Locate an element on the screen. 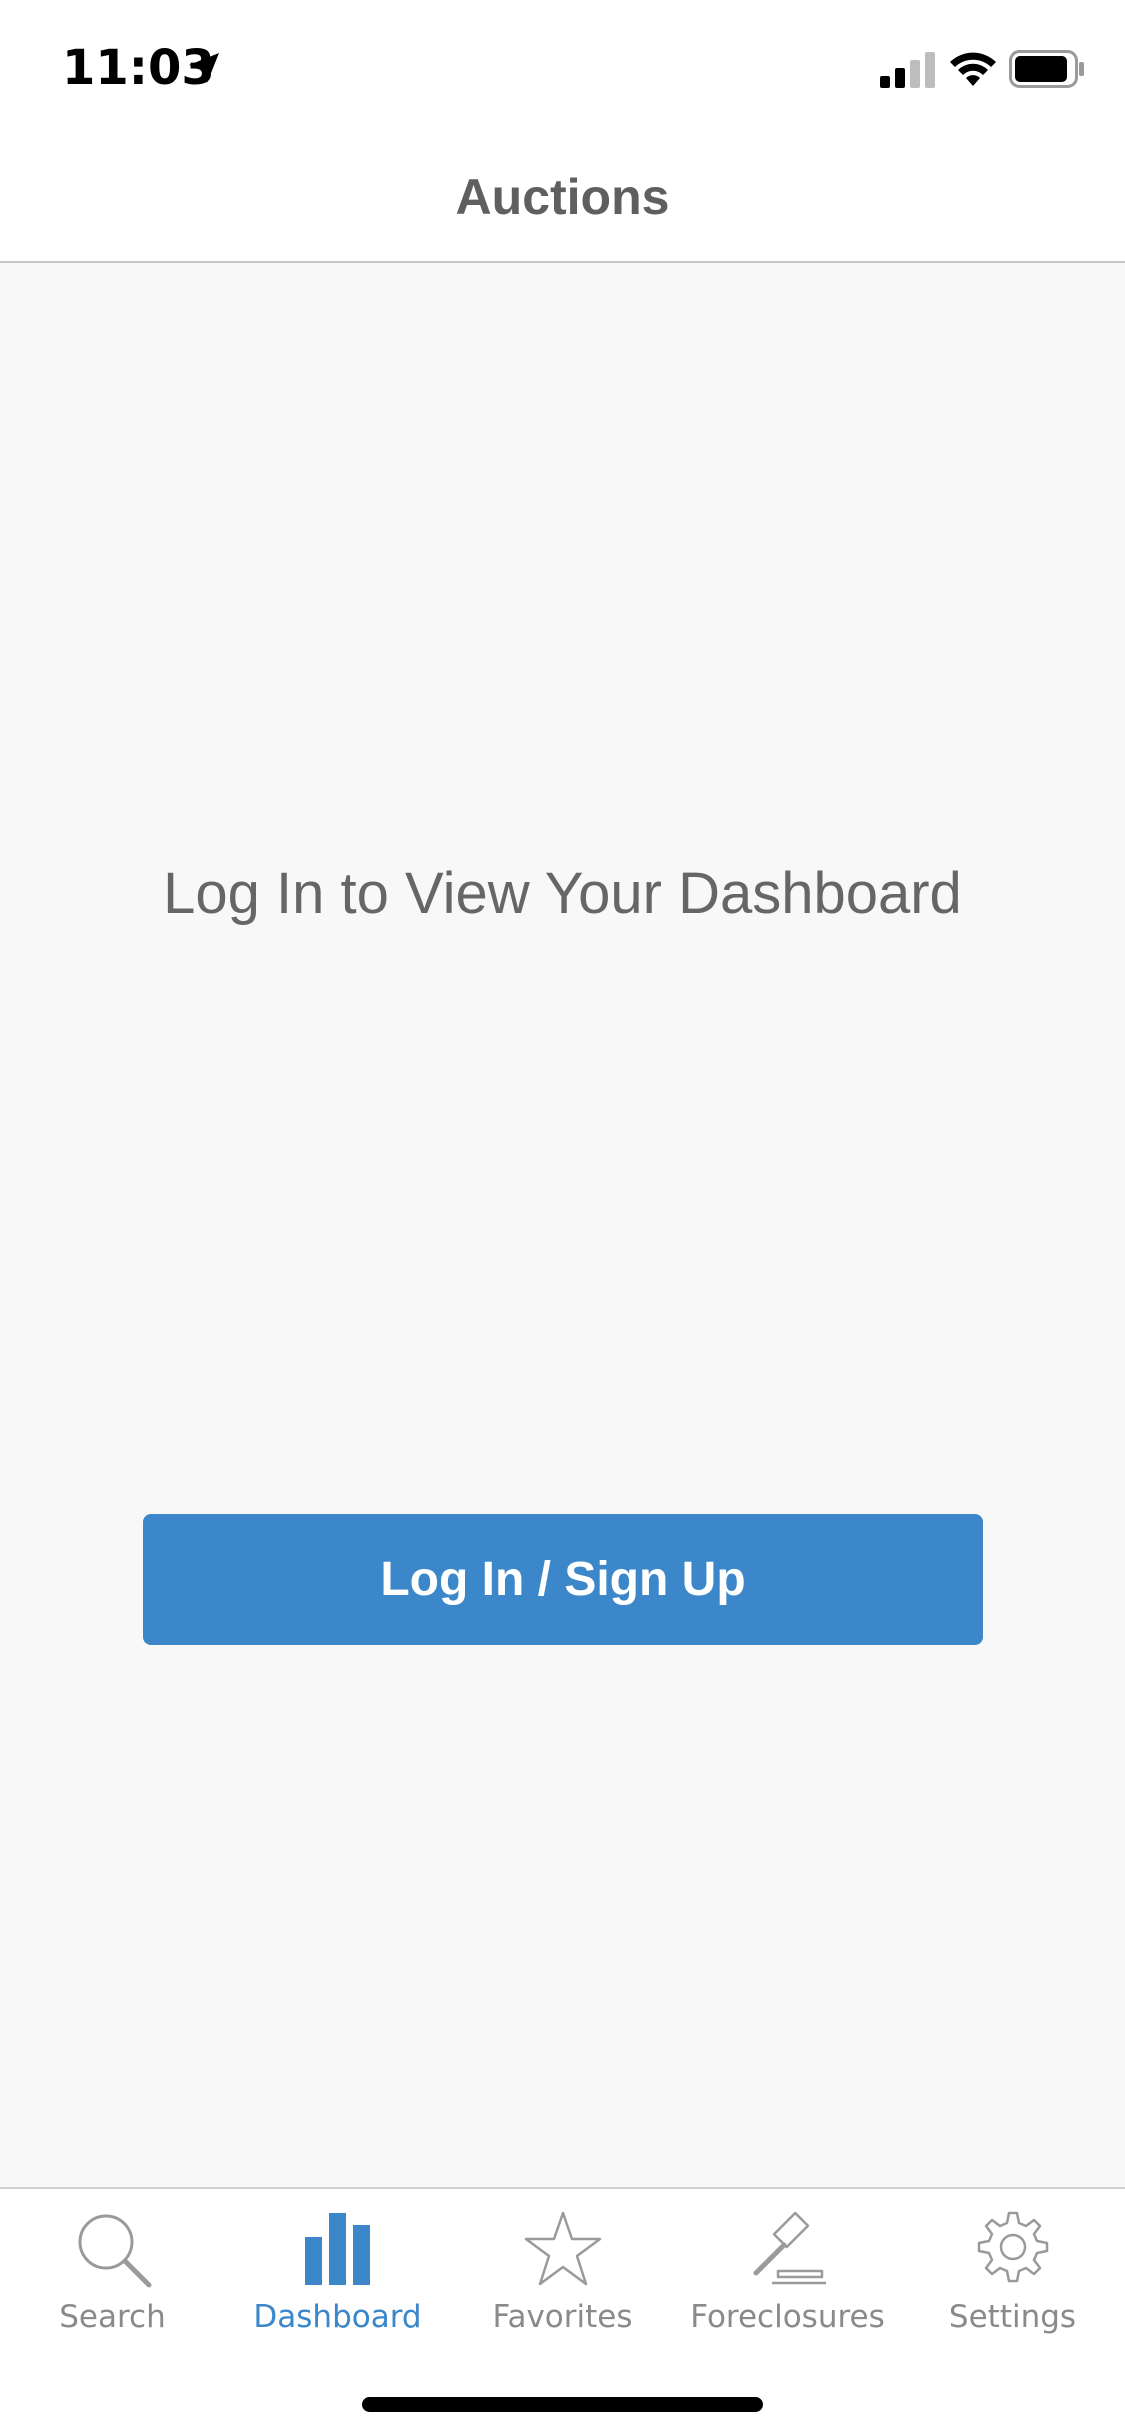 Image resolution: width=1125 pixels, height=2436 pixels. tab-search: Search is located at coordinates (112, 2274).